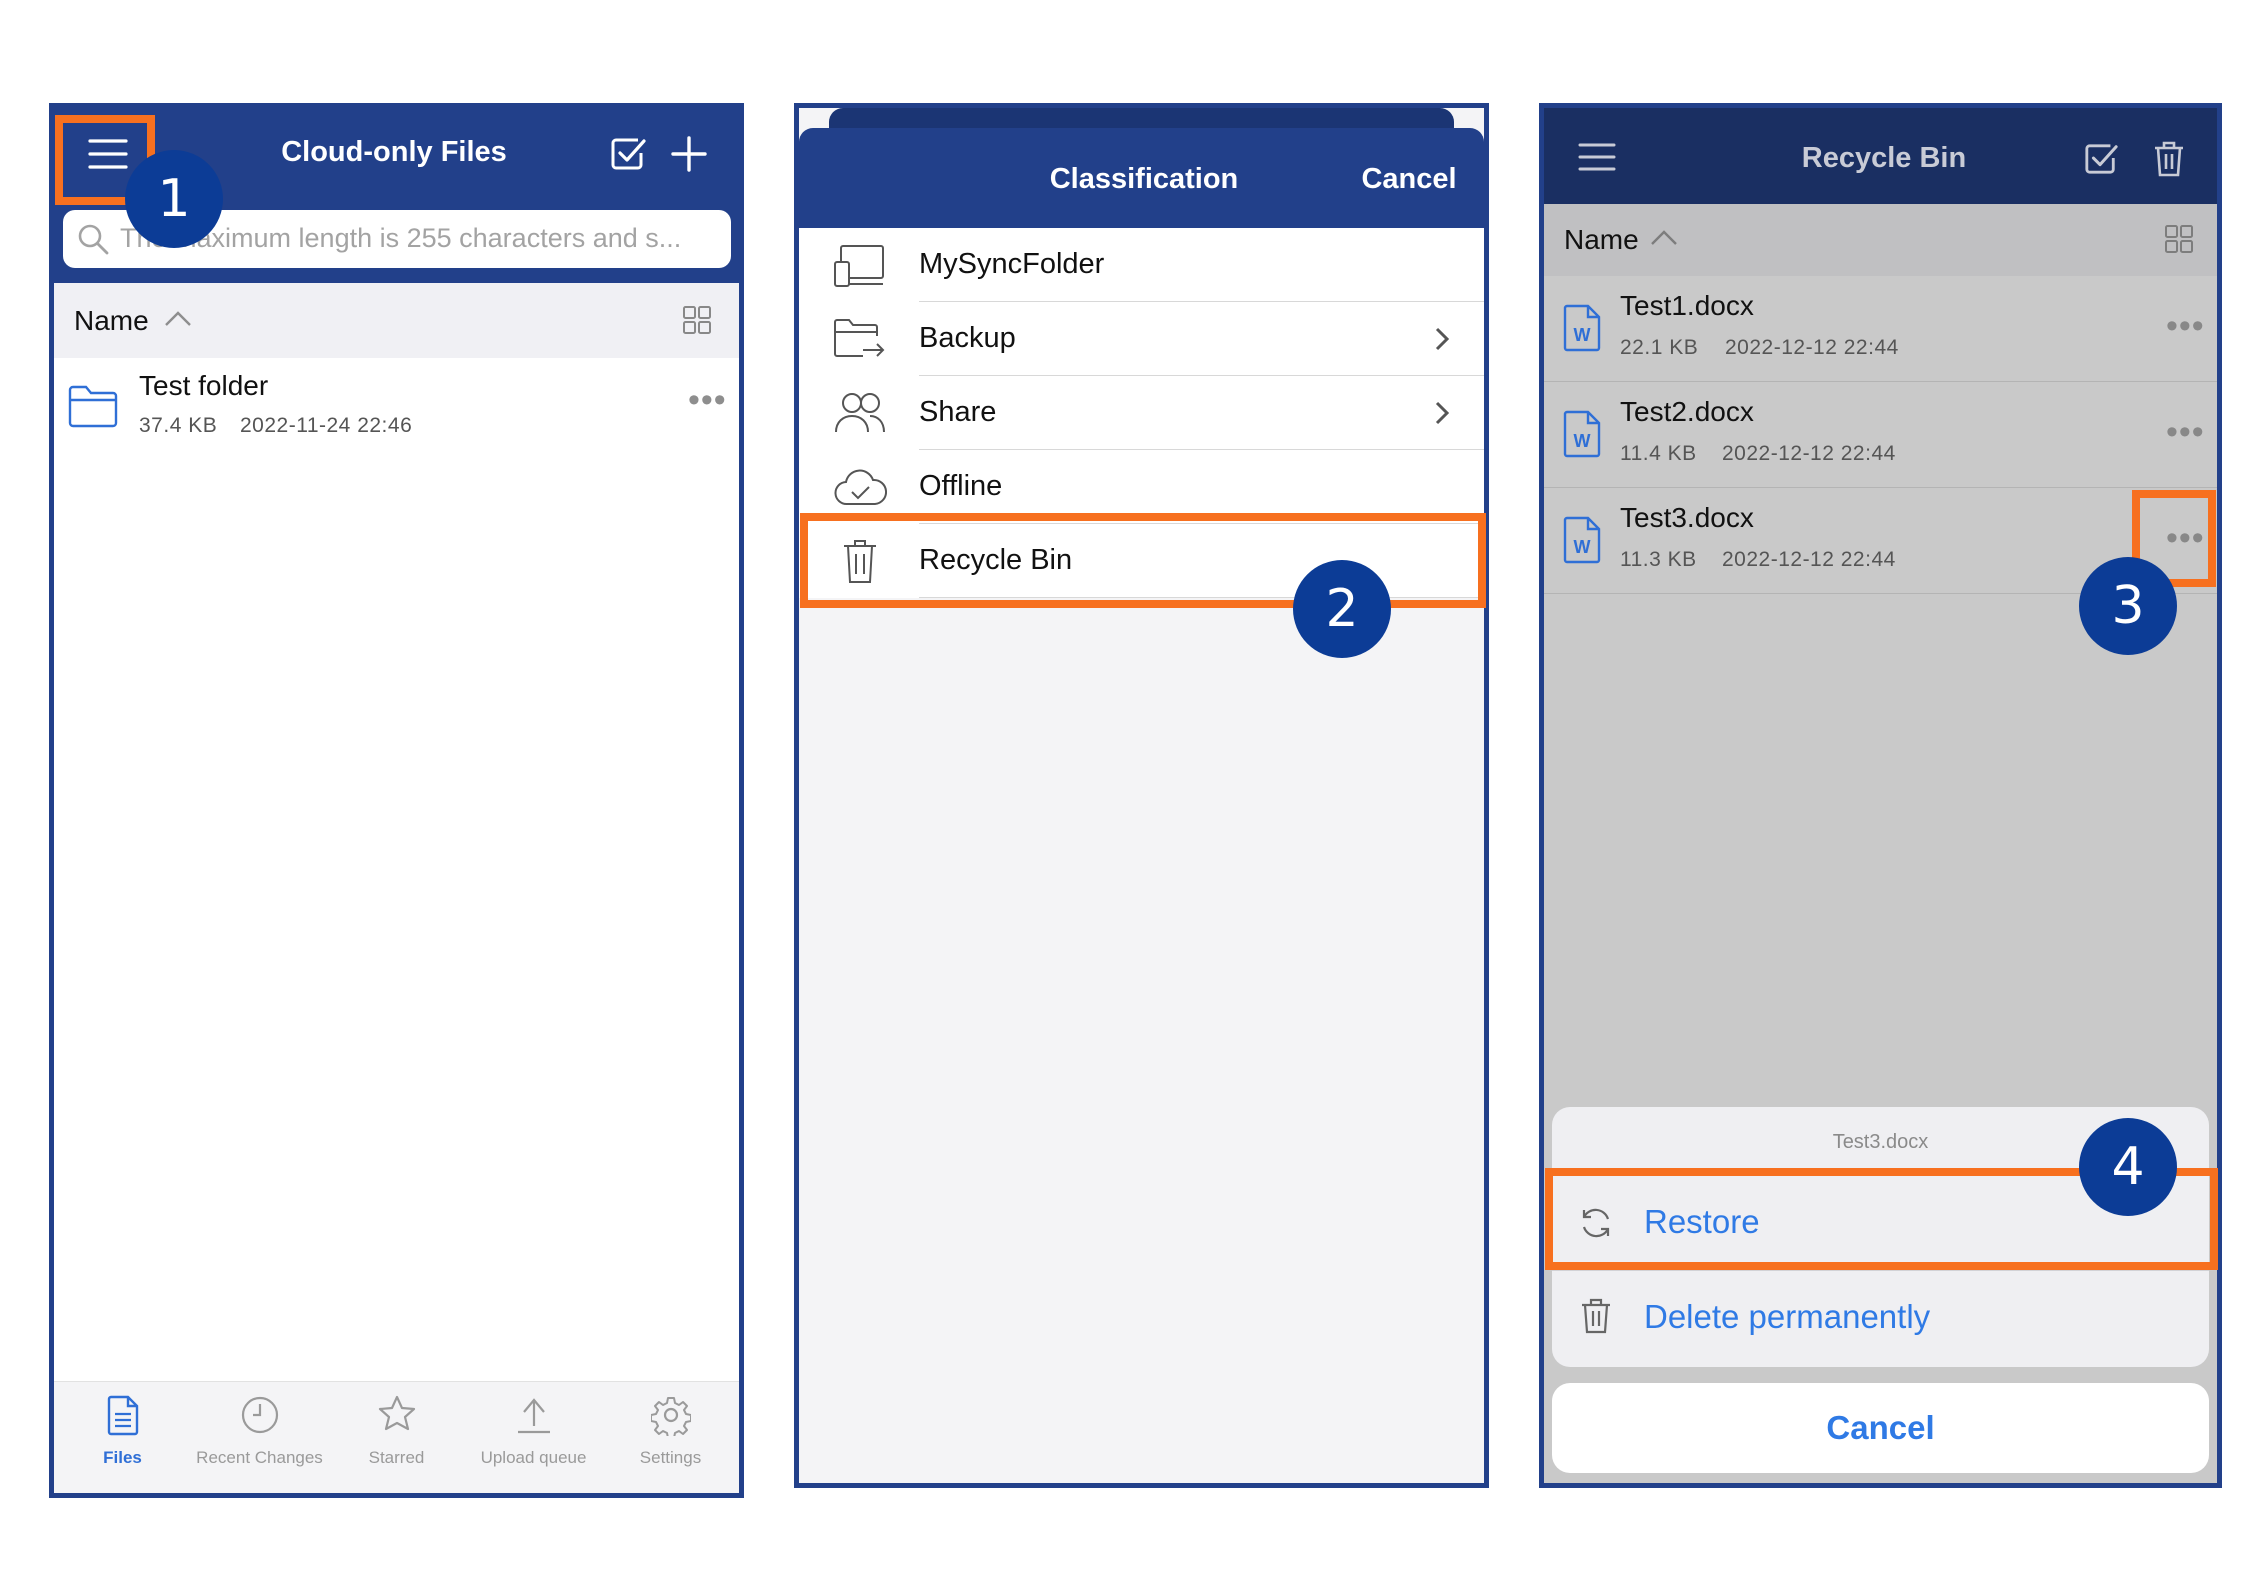  Describe the element at coordinates (396, 1457) in the screenshot. I see `tab-label: Starred` at that location.